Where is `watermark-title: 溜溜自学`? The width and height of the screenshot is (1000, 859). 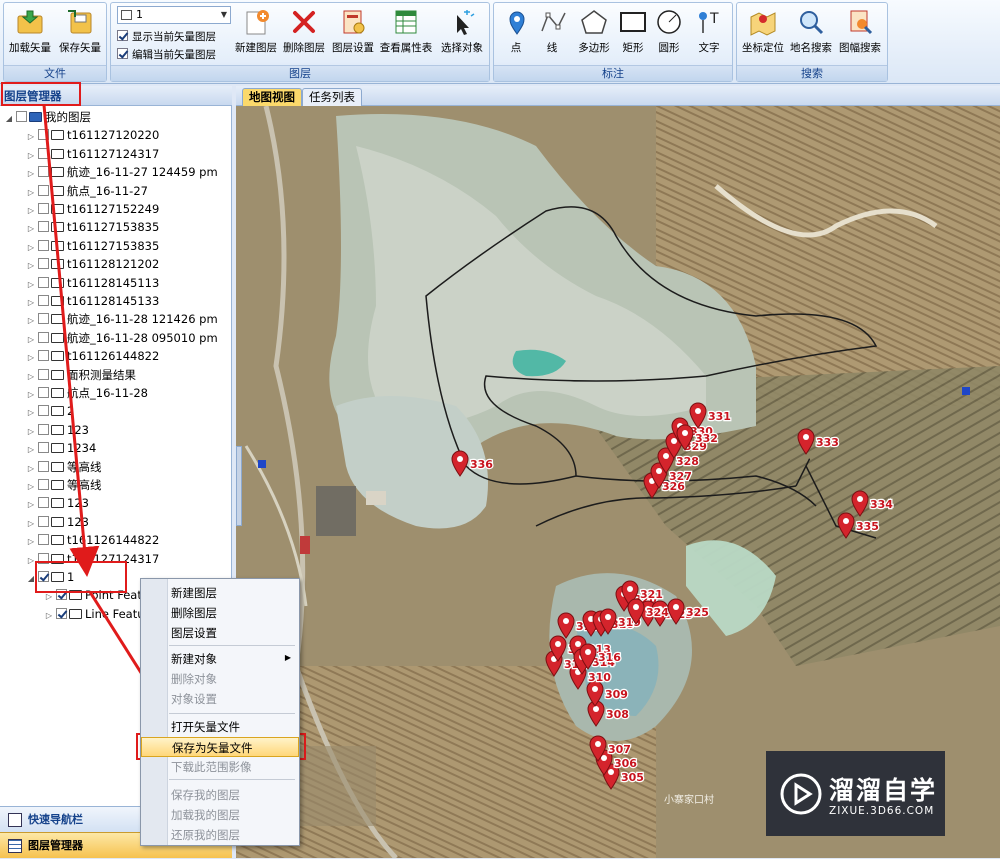
watermark-title: 溜溜自学 is located at coordinates (883, 790).